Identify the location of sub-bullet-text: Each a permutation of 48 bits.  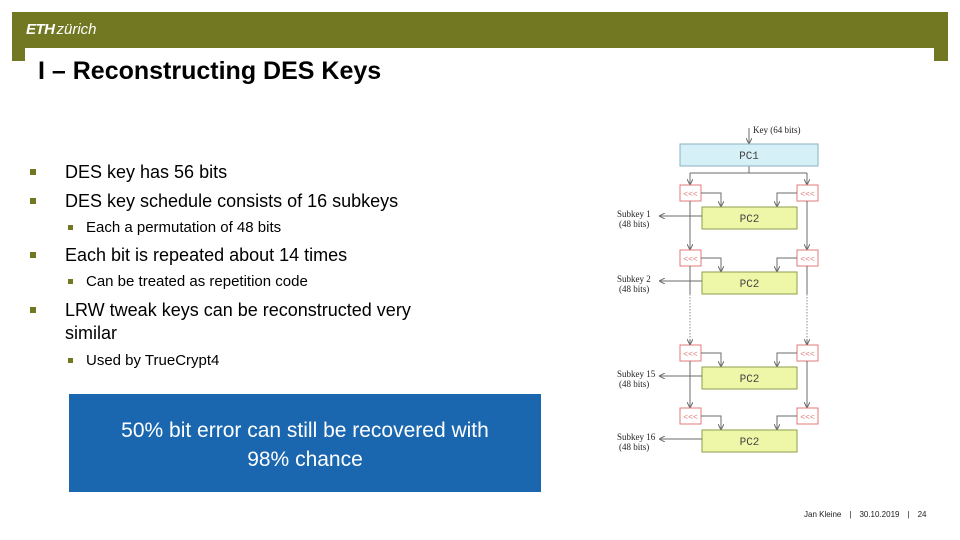
(184, 227).